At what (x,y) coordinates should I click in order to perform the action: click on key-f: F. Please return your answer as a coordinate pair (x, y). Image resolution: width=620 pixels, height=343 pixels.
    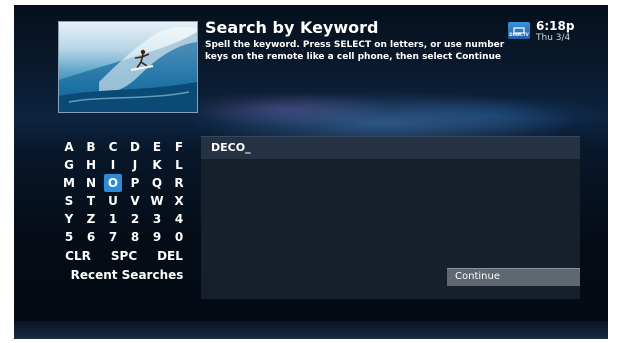
    Looking at the image, I should click on (179, 147).